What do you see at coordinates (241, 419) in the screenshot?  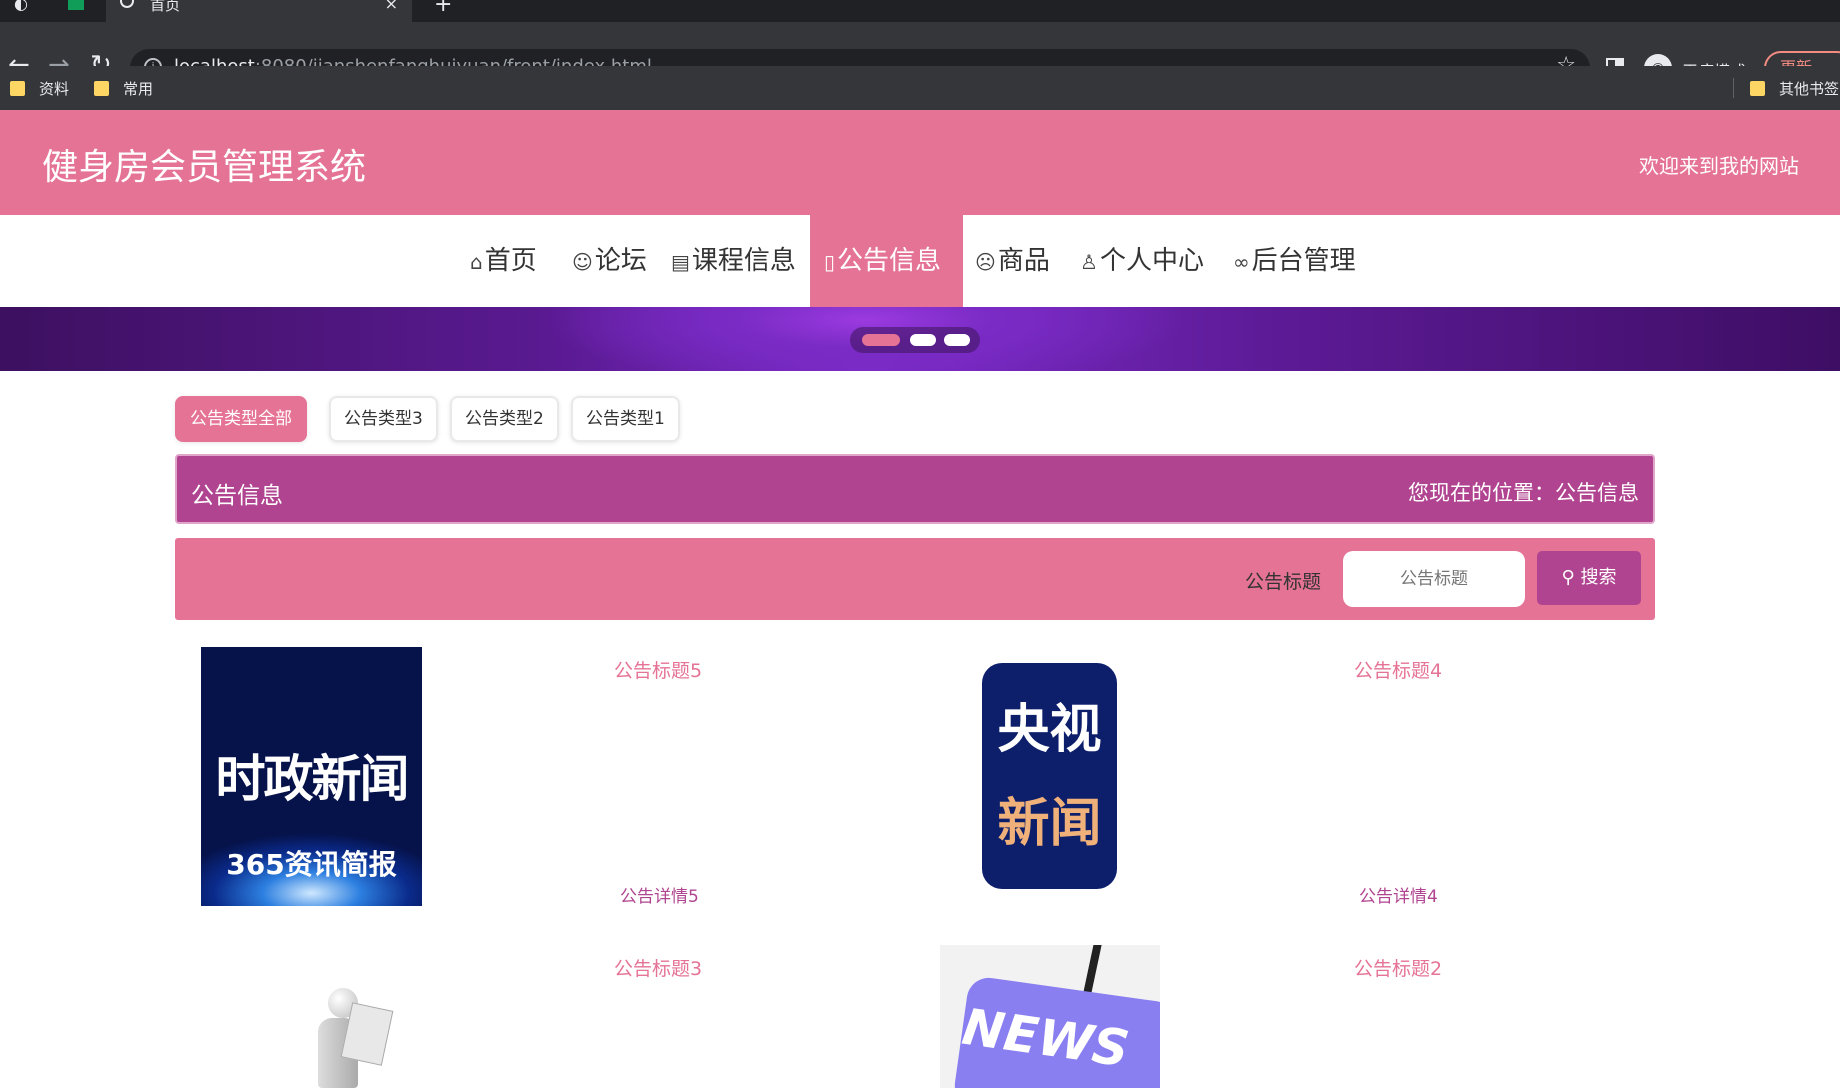 I see `filter-chip-all: 公告类型全部` at bounding box center [241, 419].